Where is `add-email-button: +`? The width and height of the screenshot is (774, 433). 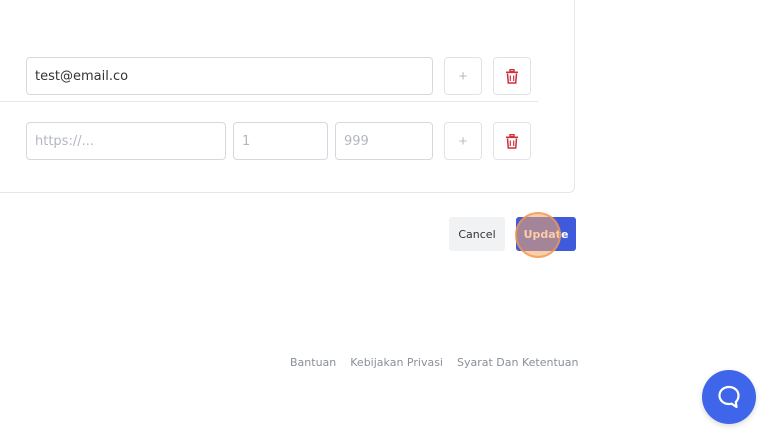 add-email-button: + is located at coordinates (463, 76).